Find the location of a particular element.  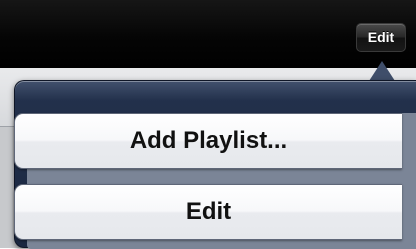

popover-arrow is located at coordinates (382, 71).